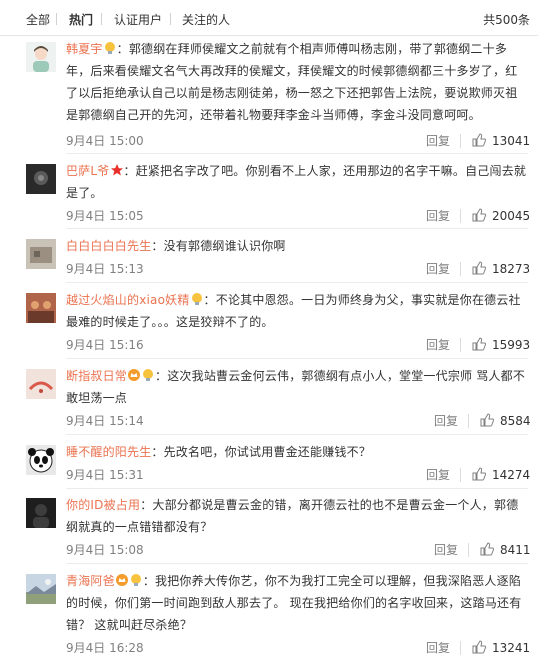 Image resolution: width=538 pixels, height=661 pixels. I want to click on like-button: 13041, so click(501, 141).